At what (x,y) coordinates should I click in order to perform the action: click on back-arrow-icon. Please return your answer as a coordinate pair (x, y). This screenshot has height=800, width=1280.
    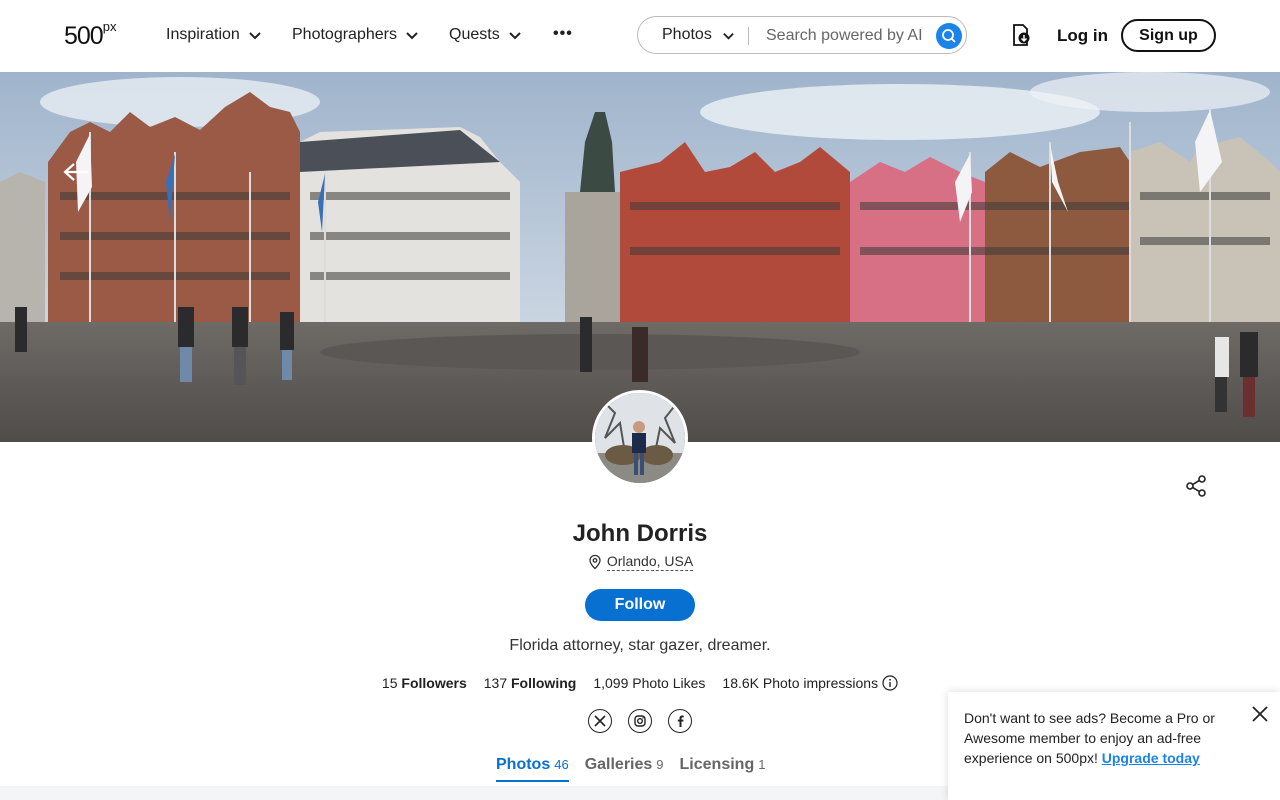
    Looking at the image, I should click on (76, 172).